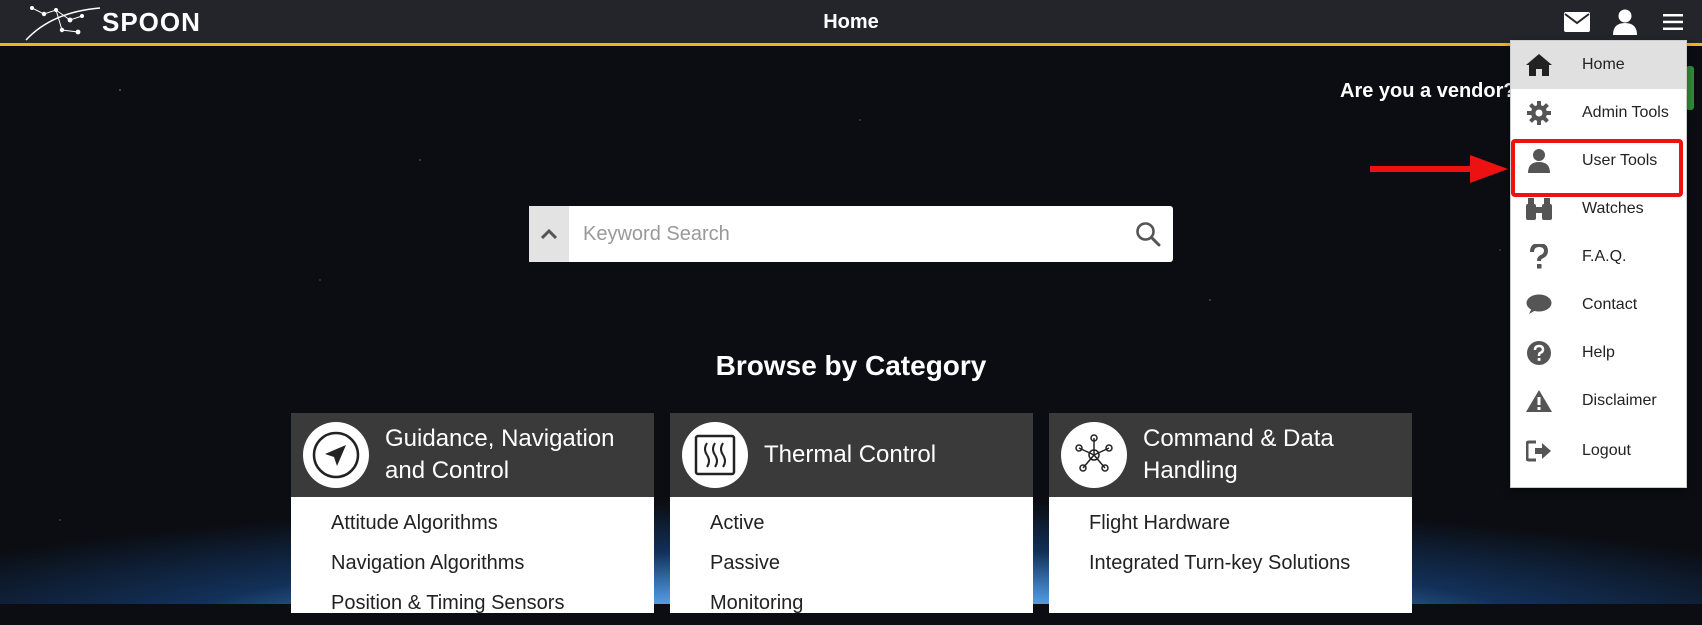 The width and height of the screenshot is (1702, 625). What do you see at coordinates (1539, 305) in the screenshot?
I see `speech-bubble-icon` at bounding box center [1539, 305].